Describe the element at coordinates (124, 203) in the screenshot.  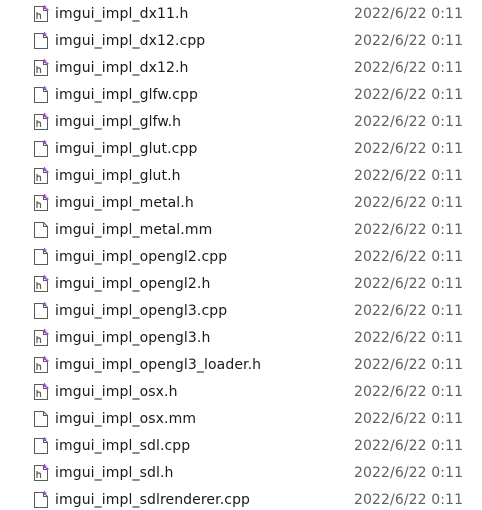
I see `file-name: imgui_impl_metal.h` at that location.